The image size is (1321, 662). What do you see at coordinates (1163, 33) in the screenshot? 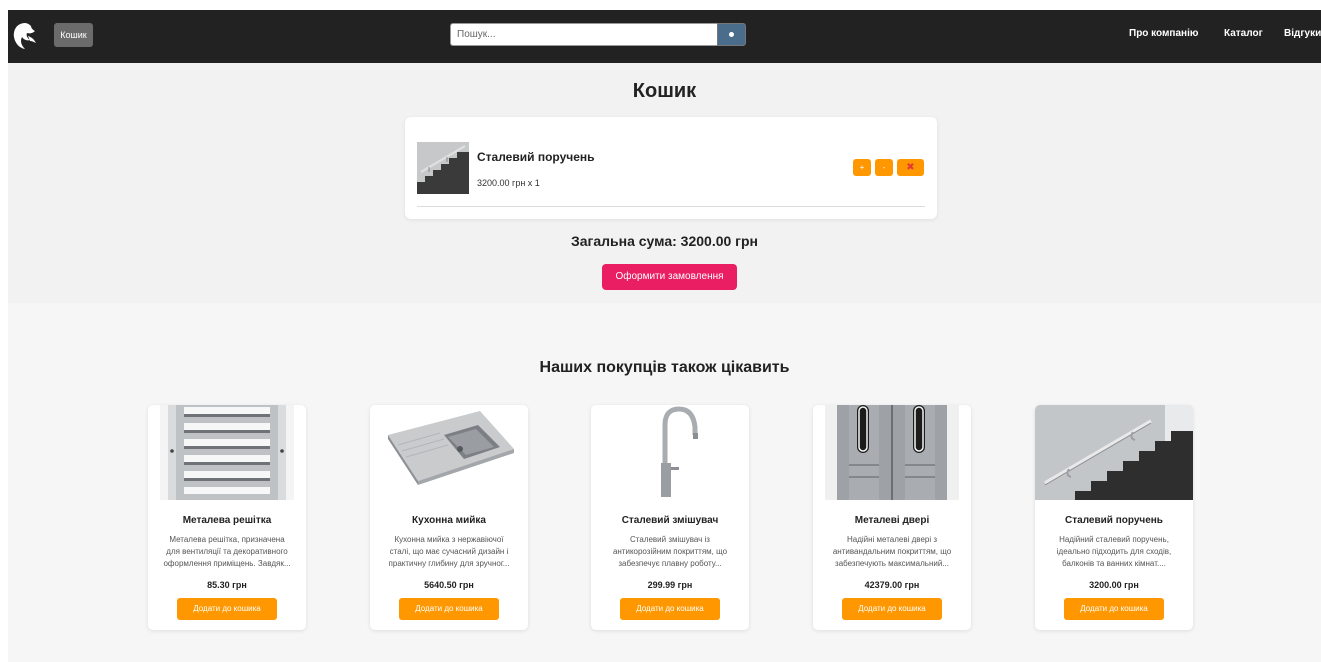
I see `nav-about: Про компанію` at bounding box center [1163, 33].